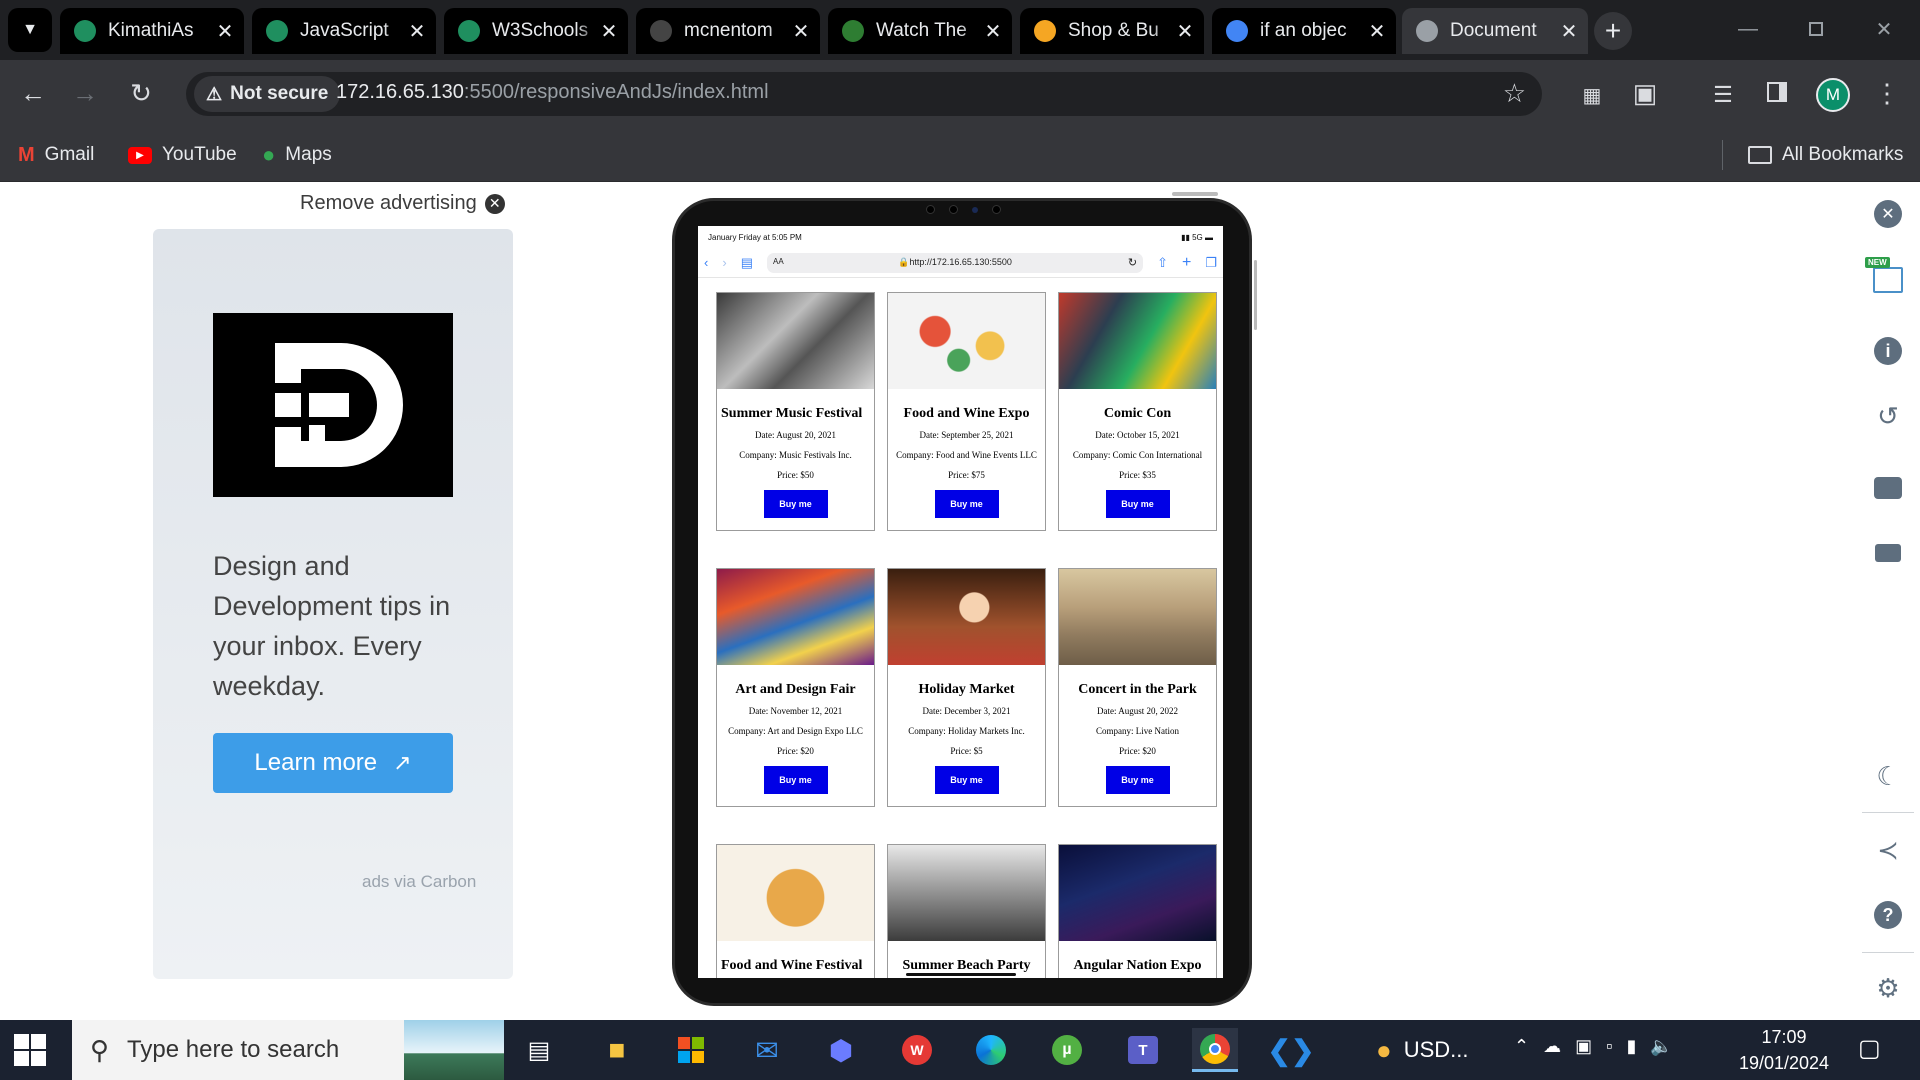 The width and height of the screenshot is (1920, 1080). What do you see at coordinates (1886, 278) in the screenshot?
I see `devices-button: NEW` at bounding box center [1886, 278].